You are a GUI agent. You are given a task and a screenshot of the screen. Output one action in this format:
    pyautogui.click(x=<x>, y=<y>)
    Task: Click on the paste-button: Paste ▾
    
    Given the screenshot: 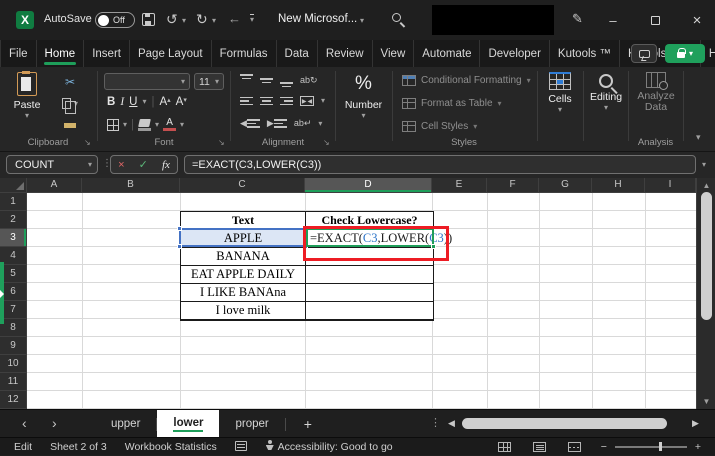 What is the action you would take?
    pyautogui.click(x=27, y=95)
    